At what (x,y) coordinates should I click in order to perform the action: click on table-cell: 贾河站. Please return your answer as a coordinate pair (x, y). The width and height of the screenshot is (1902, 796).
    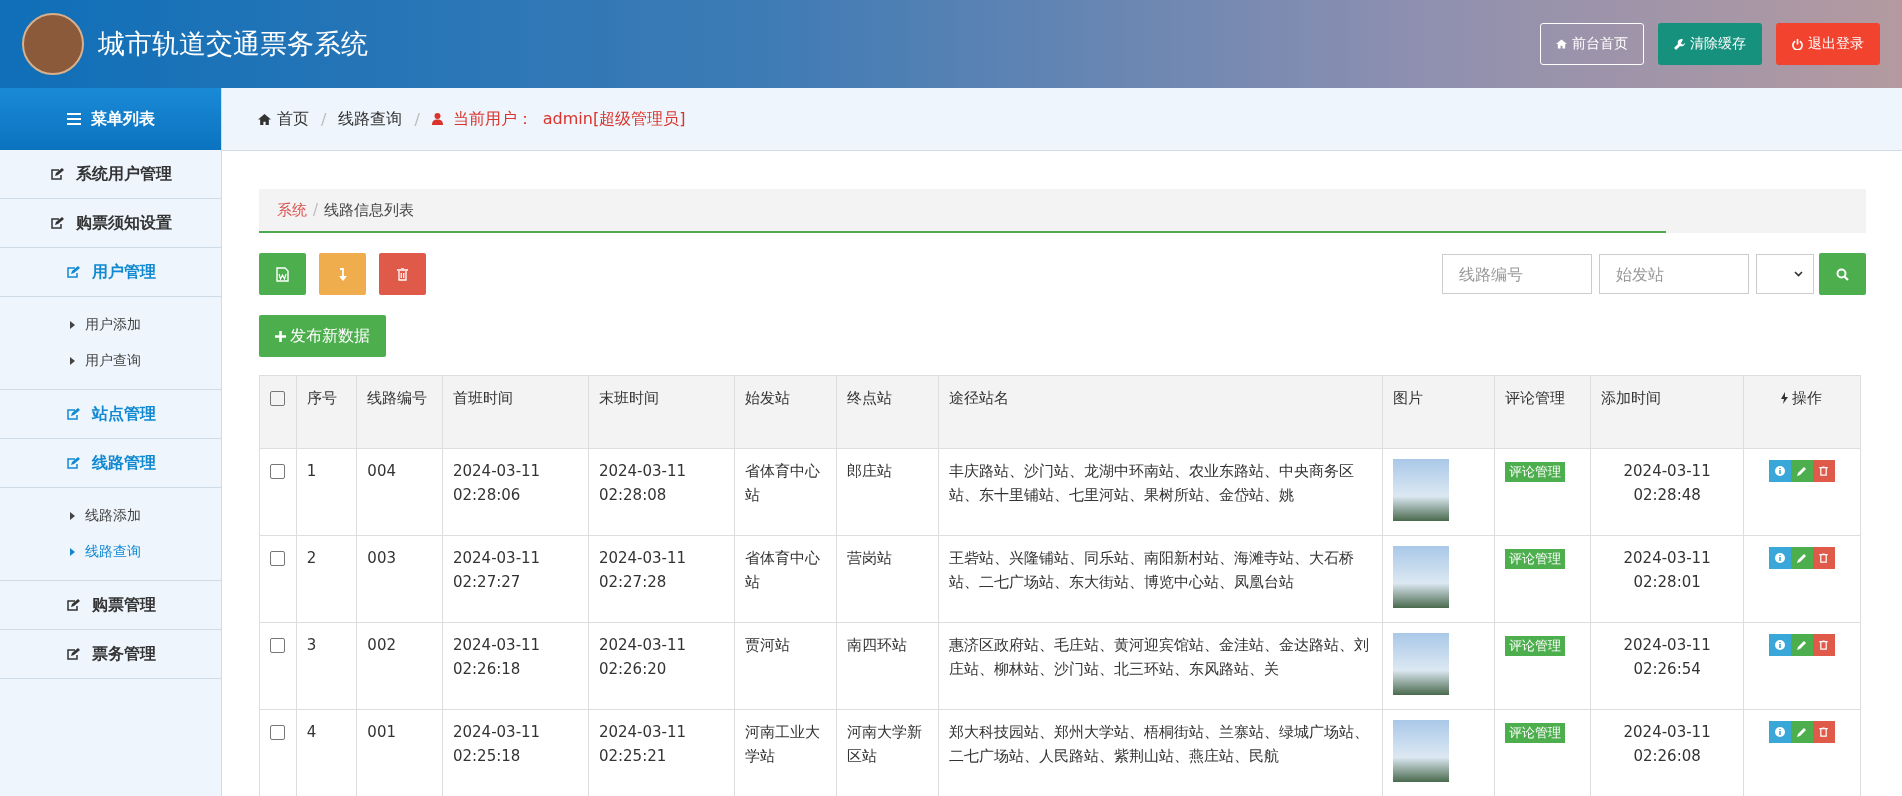
    Looking at the image, I should click on (767, 645).